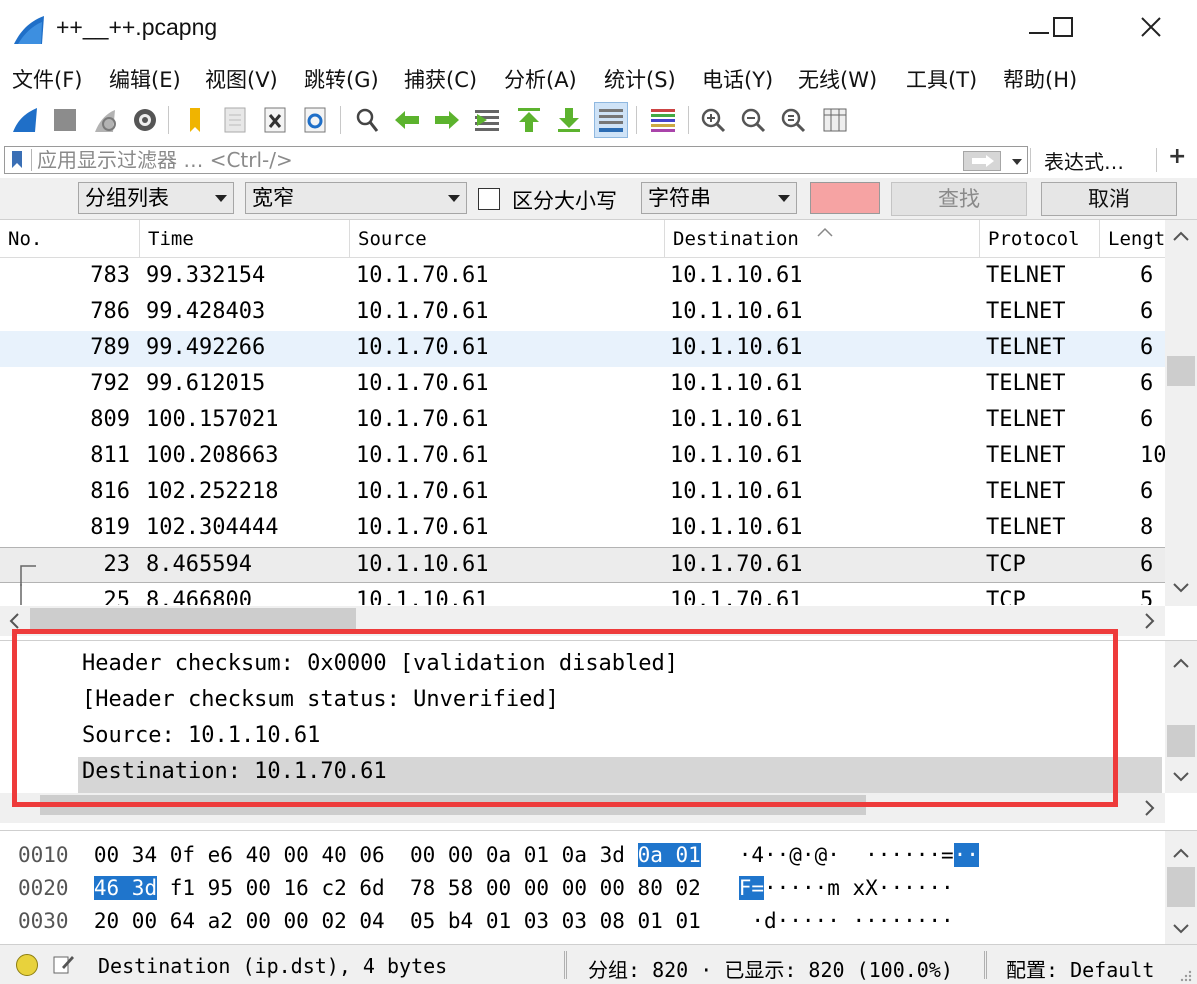 Image resolution: width=1197 pixels, height=984 pixels. Describe the element at coordinates (1147, 564) in the screenshot. I see `packet-length: 6` at that location.